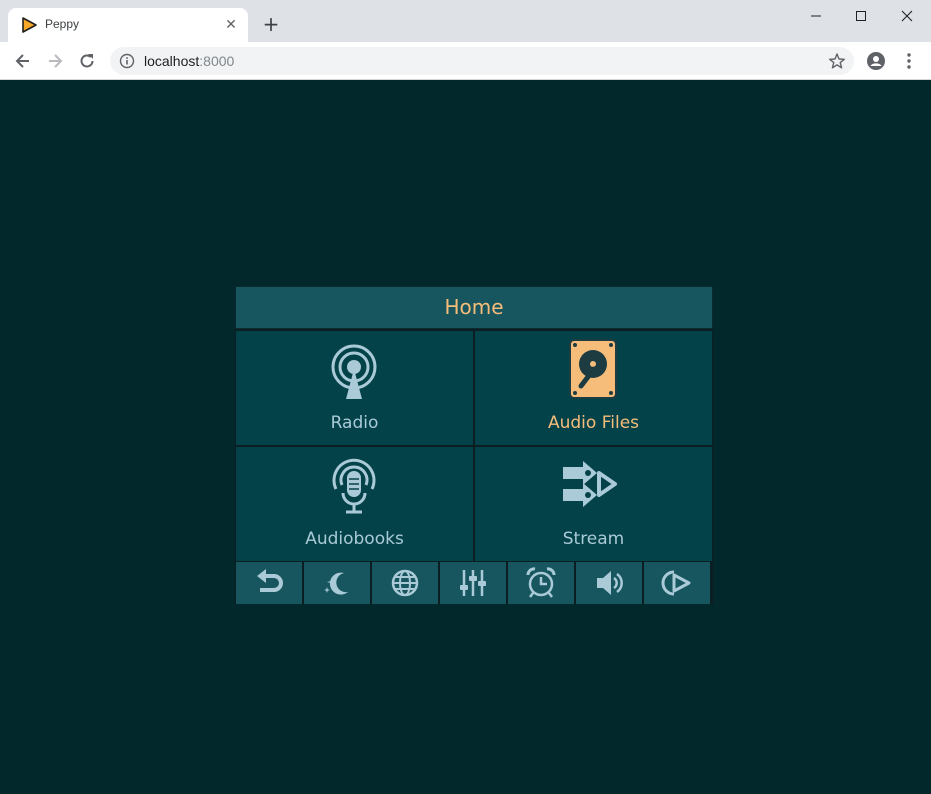  I want to click on bottom-button-bar, so click(474, 583).